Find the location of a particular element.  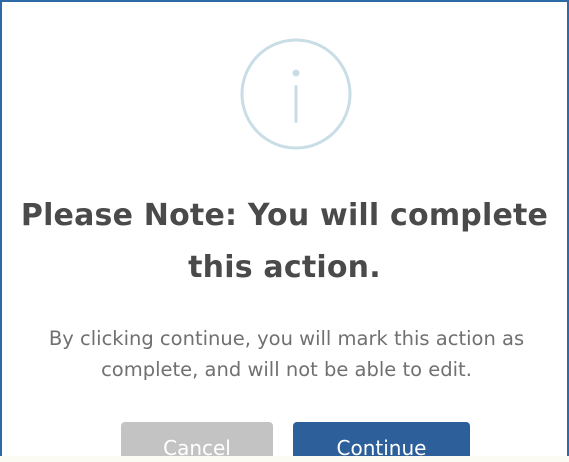

bottom-edge is located at coordinates (284, 459).